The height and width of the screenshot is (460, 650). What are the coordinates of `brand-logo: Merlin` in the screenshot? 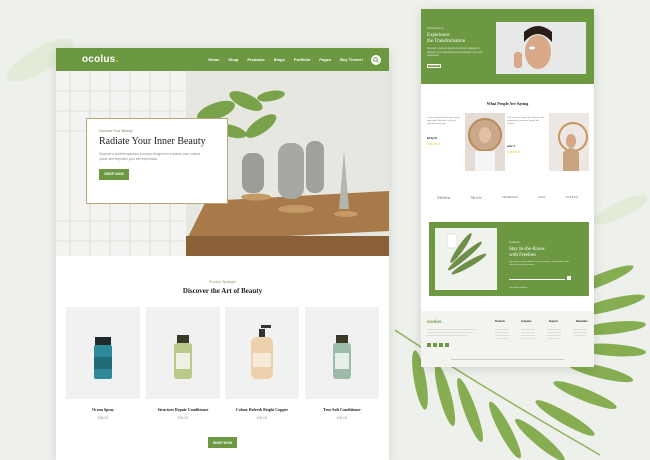 It's located at (476, 197).